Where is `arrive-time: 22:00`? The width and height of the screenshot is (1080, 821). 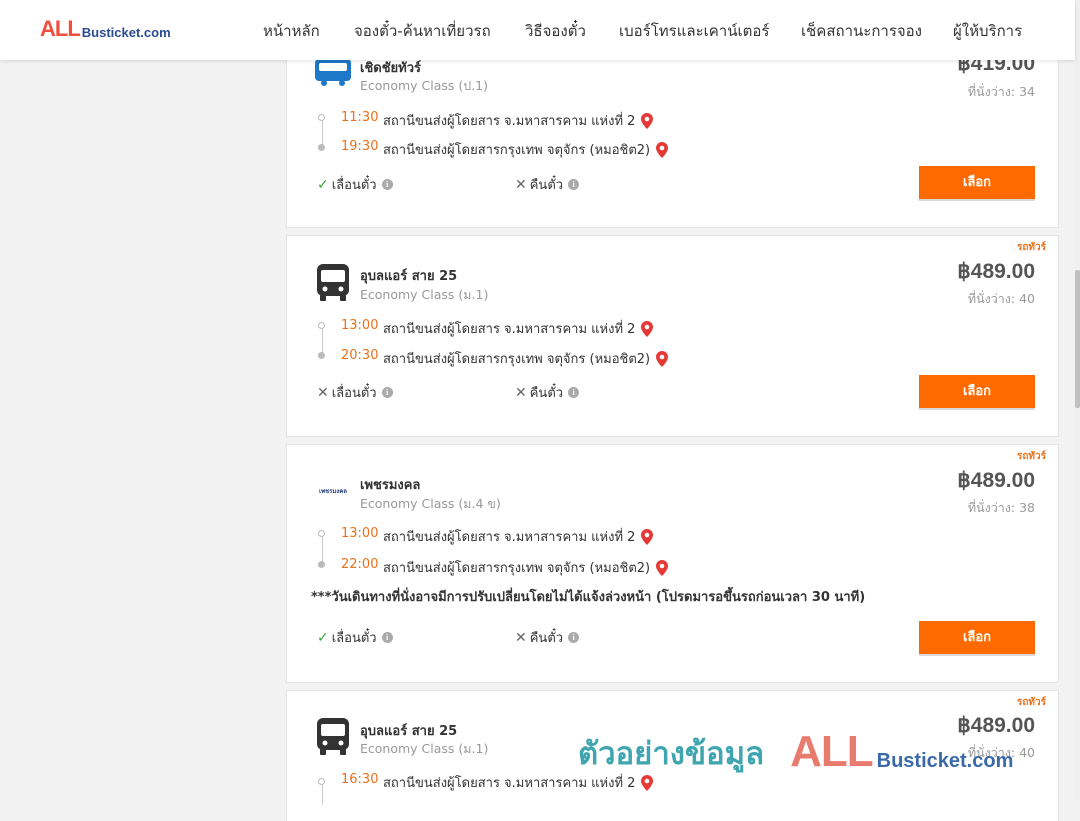
arrive-time: 22:00 is located at coordinates (360, 564).